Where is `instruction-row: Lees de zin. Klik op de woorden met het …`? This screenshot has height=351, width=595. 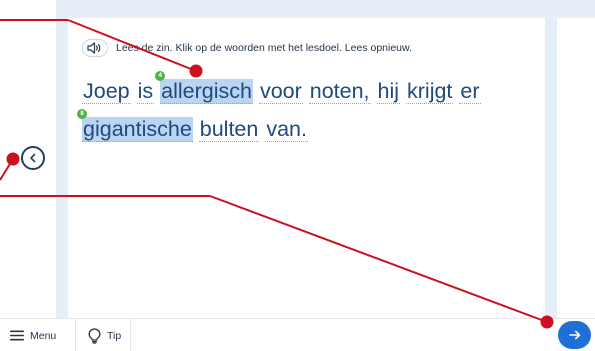 instruction-row: Lees de zin. Klik op de woorden met het … is located at coordinates (247, 48).